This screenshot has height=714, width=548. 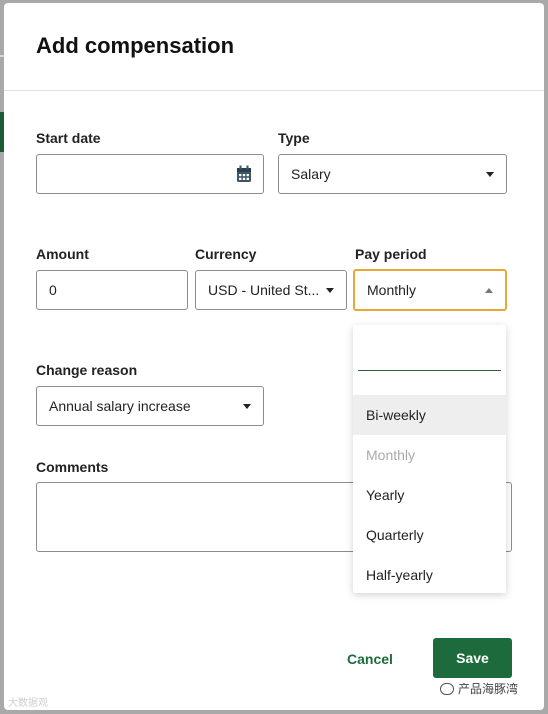 What do you see at coordinates (429, 575) in the screenshot?
I see `dropdown-option-half-yearly: Half-yearly` at bounding box center [429, 575].